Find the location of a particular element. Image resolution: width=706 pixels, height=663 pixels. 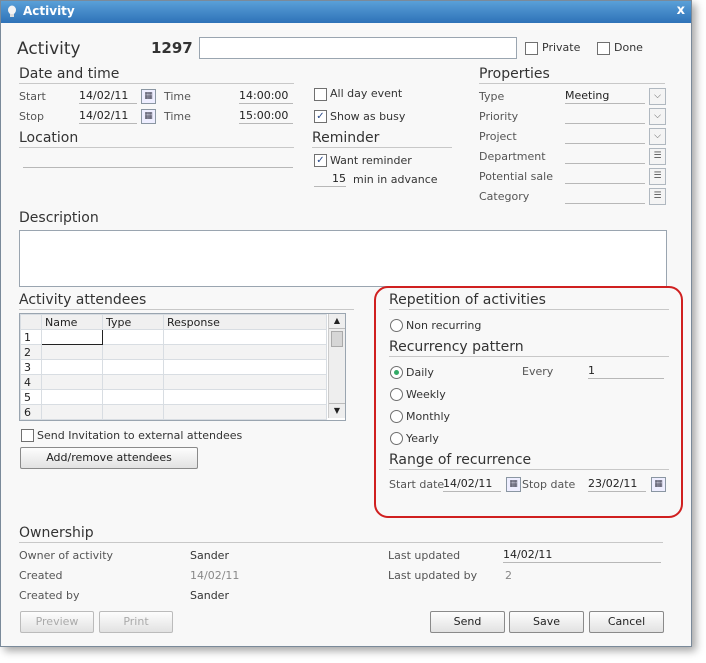

scroll-up-icon: ▲ is located at coordinates (337, 321).